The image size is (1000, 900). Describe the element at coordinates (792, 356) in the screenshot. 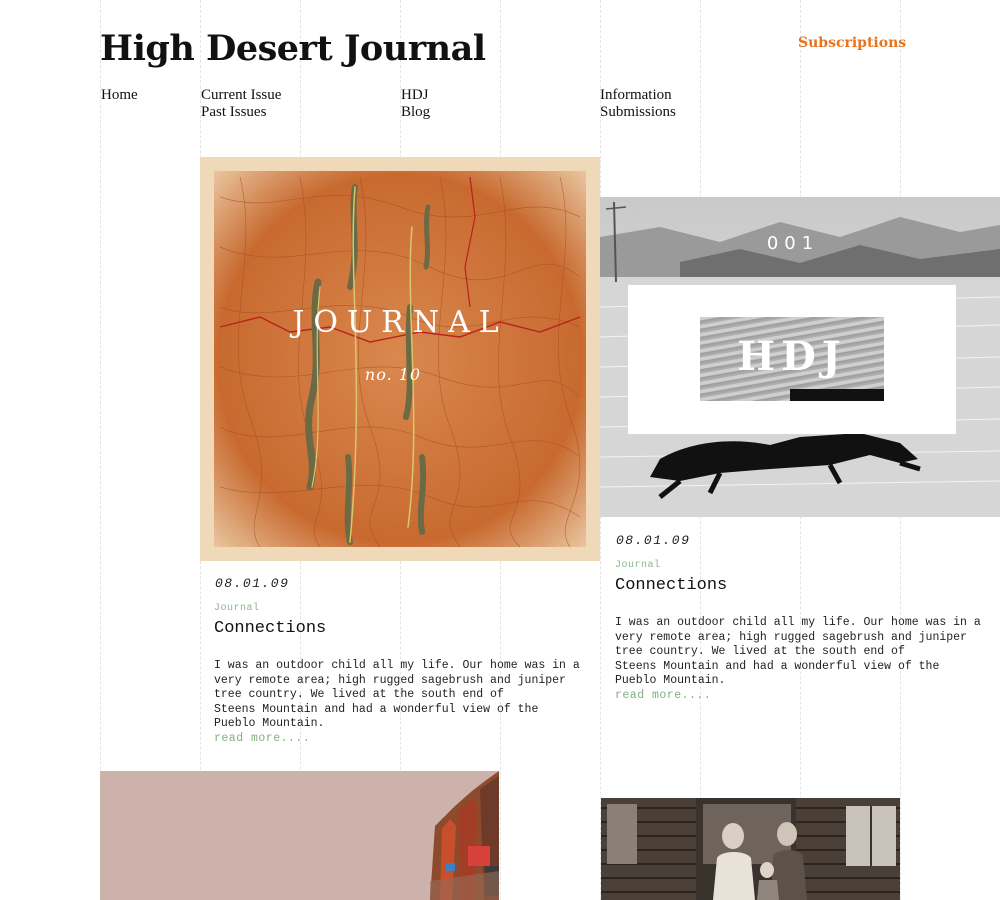

I see `cover-logo-text: HDJ` at that location.